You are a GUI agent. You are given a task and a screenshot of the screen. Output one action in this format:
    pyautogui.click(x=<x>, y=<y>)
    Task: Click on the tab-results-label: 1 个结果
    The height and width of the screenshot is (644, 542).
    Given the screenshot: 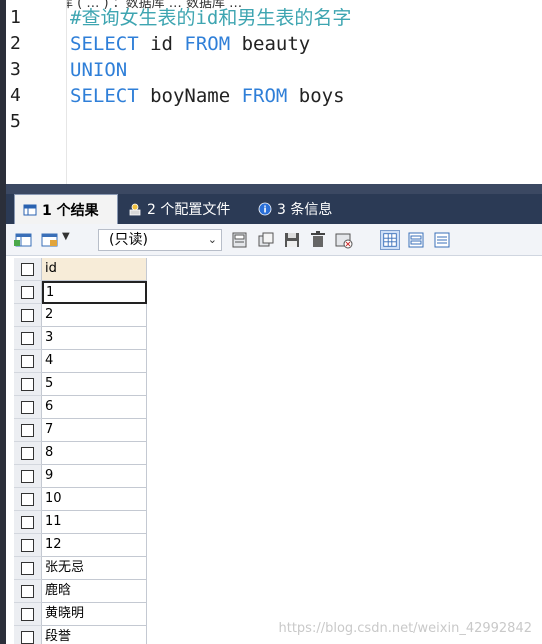 What is the action you would take?
    pyautogui.click(x=70, y=210)
    